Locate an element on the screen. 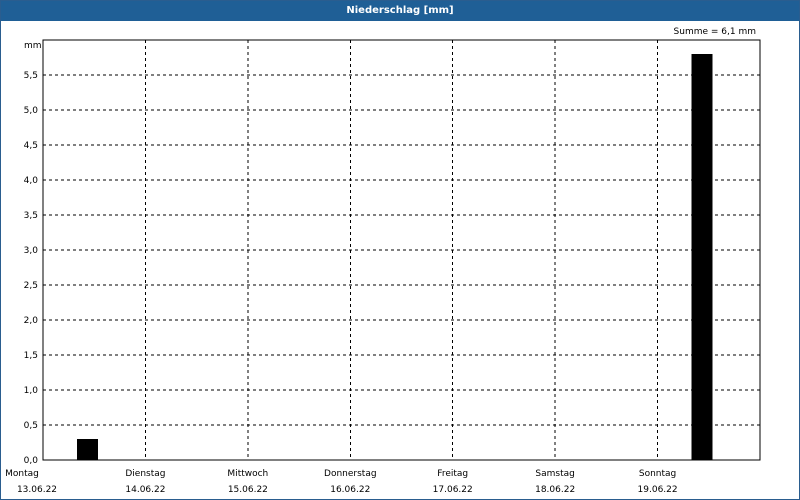 Image resolution: width=800 pixels, height=500 pixels. x-tick-day: Mittwoch is located at coordinates (247, 474).